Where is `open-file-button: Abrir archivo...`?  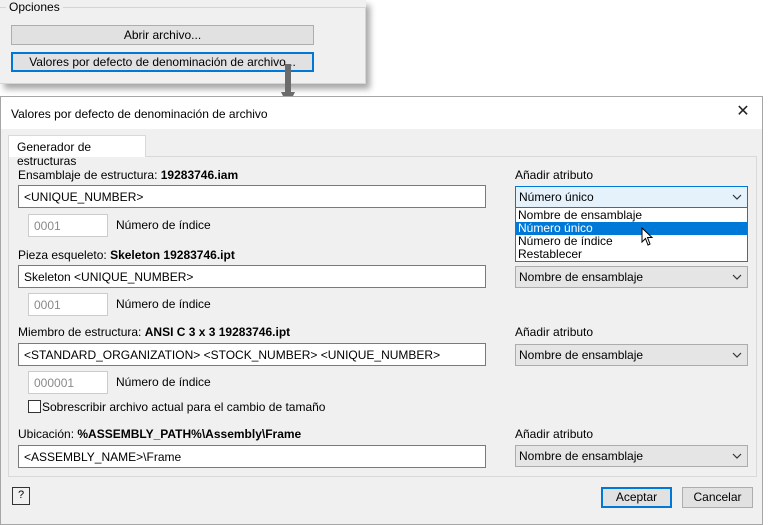
open-file-button: Abrir archivo... is located at coordinates (162, 35).